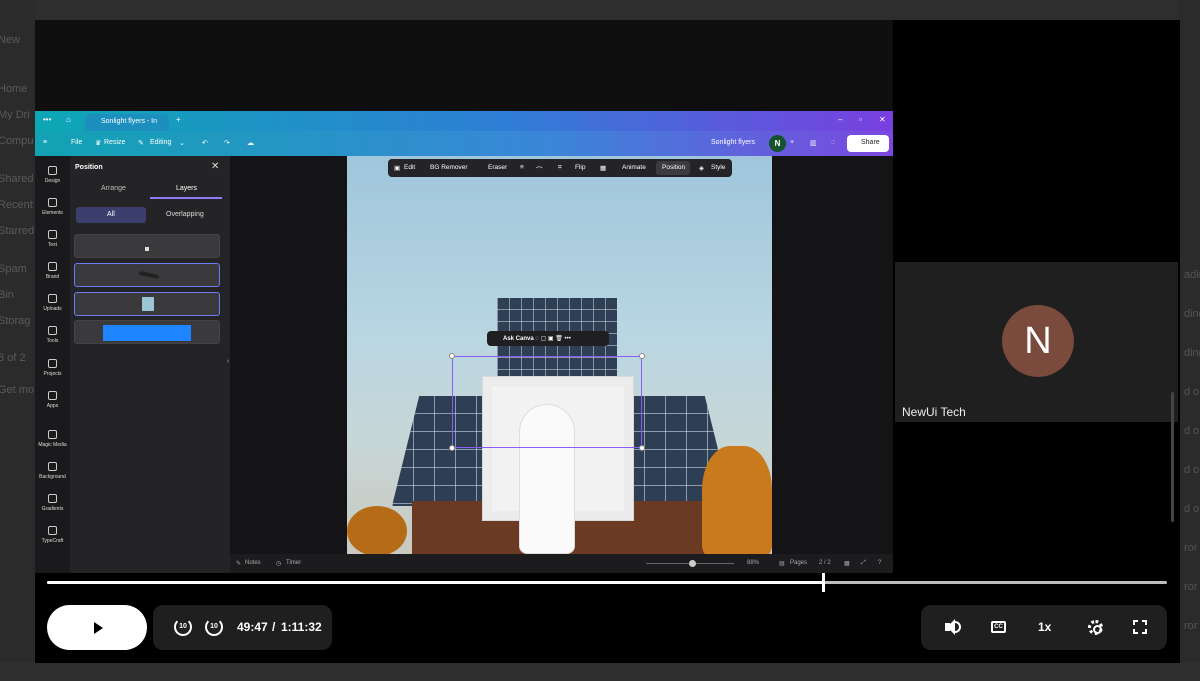 Image resolution: width=1200 pixels, height=681 pixels. I want to click on new-tab-icon: +, so click(178, 119).